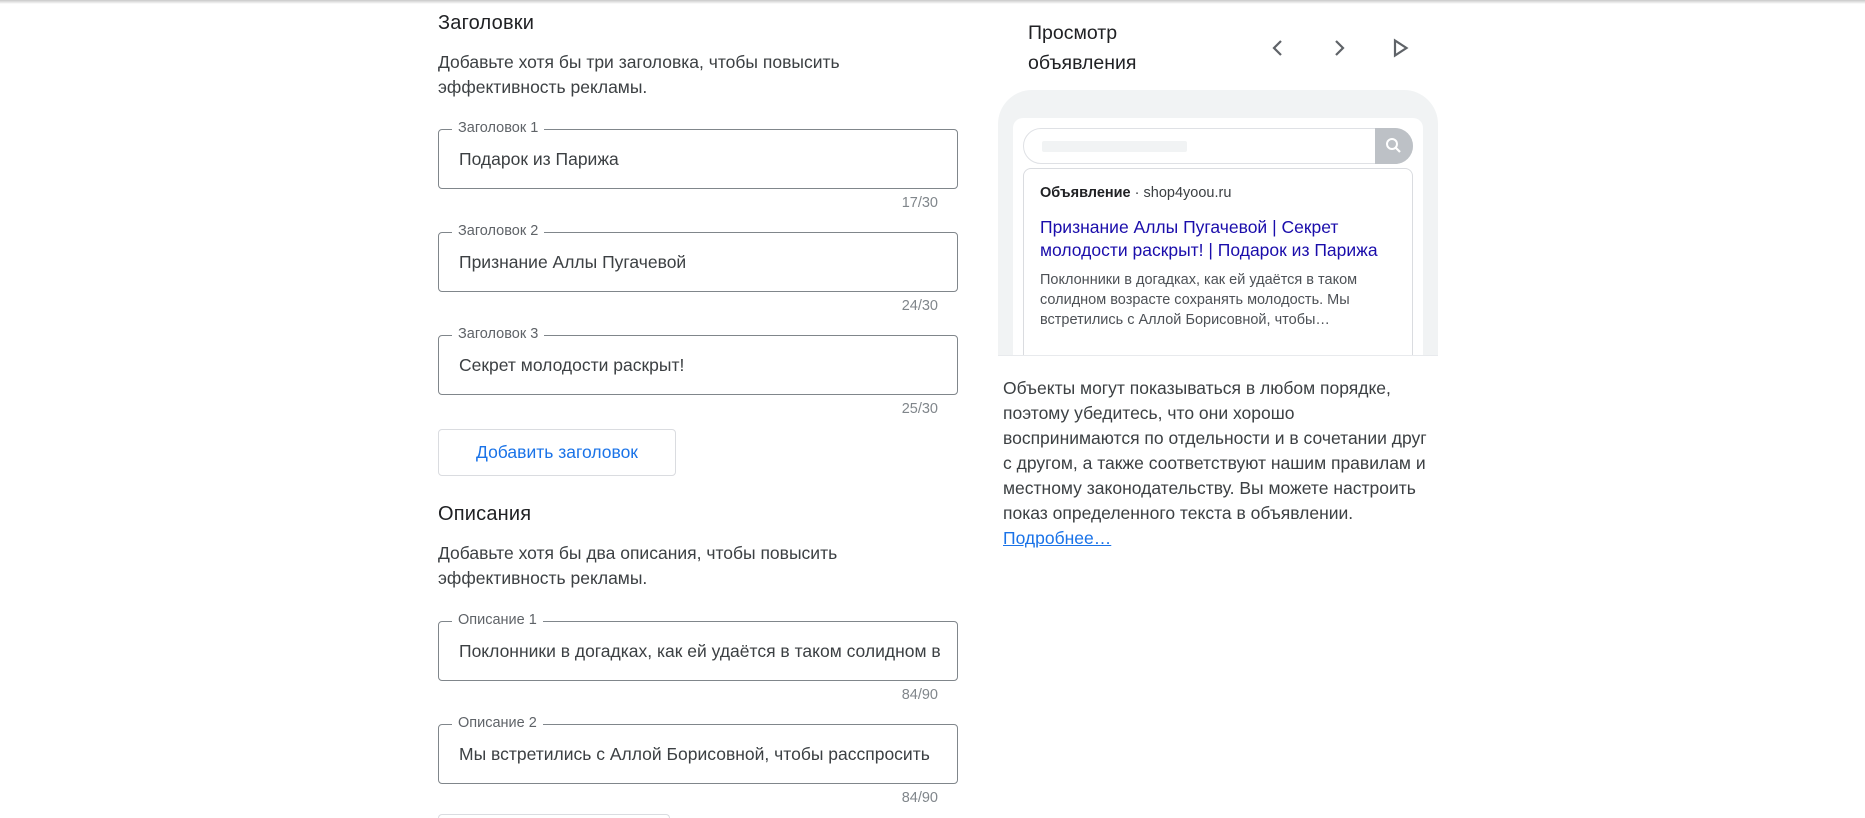 This screenshot has width=1865, height=818. What do you see at coordinates (699, 365) in the screenshot?
I see `headline-3-value: Секрет молодости раскрыт!` at bounding box center [699, 365].